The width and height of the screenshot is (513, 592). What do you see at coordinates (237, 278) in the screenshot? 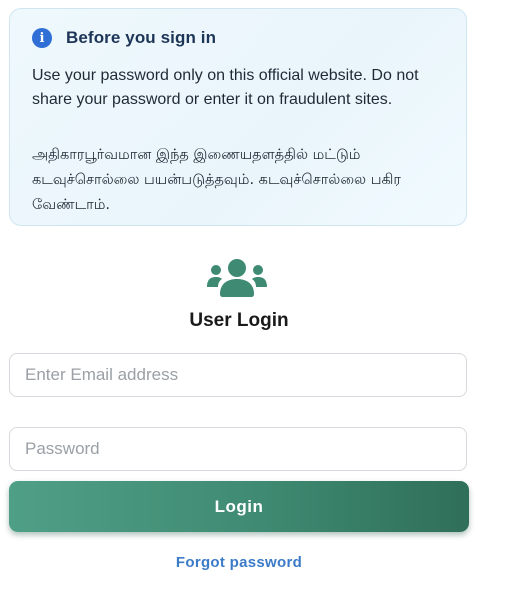
I see `users-icon` at bounding box center [237, 278].